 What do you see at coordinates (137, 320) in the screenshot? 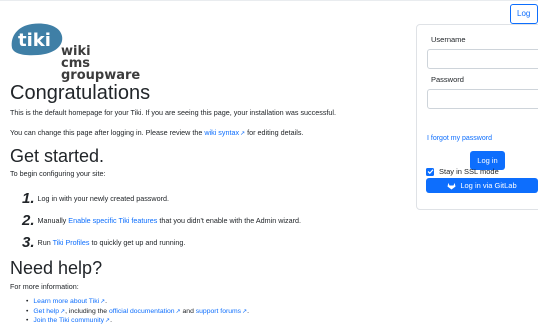
I see `list-item: Join the Tiki community↗.` at bounding box center [137, 320].